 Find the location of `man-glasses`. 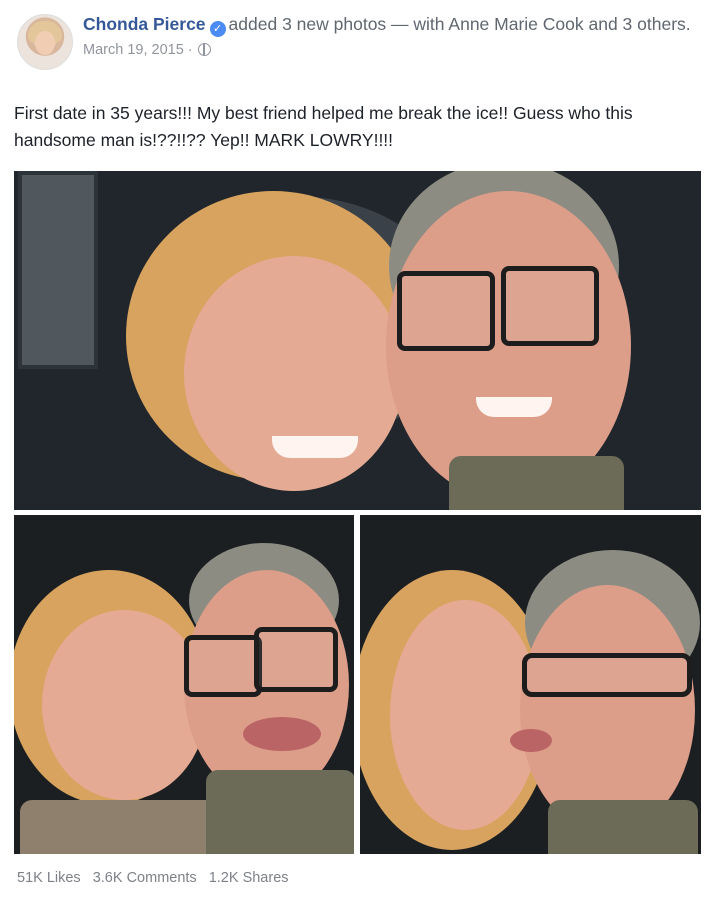

man-glasses is located at coordinates (607, 675).